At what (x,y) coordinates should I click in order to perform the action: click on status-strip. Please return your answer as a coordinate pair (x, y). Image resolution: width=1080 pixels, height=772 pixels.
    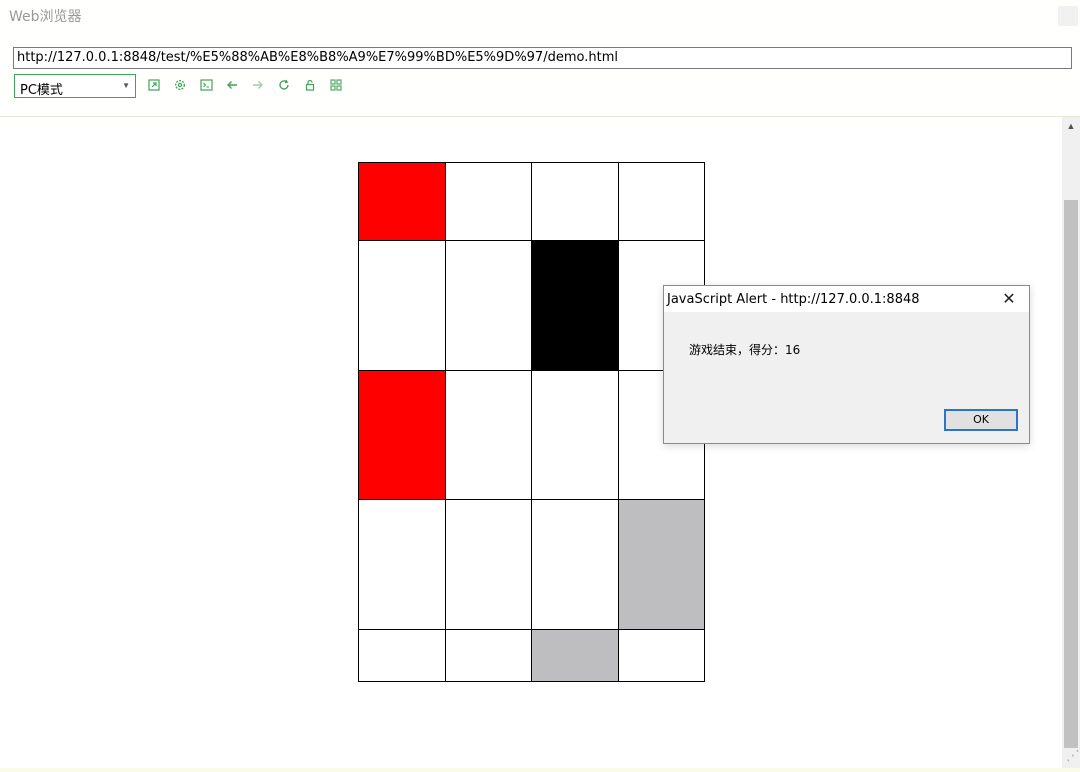
    Looking at the image, I should click on (540, 770).